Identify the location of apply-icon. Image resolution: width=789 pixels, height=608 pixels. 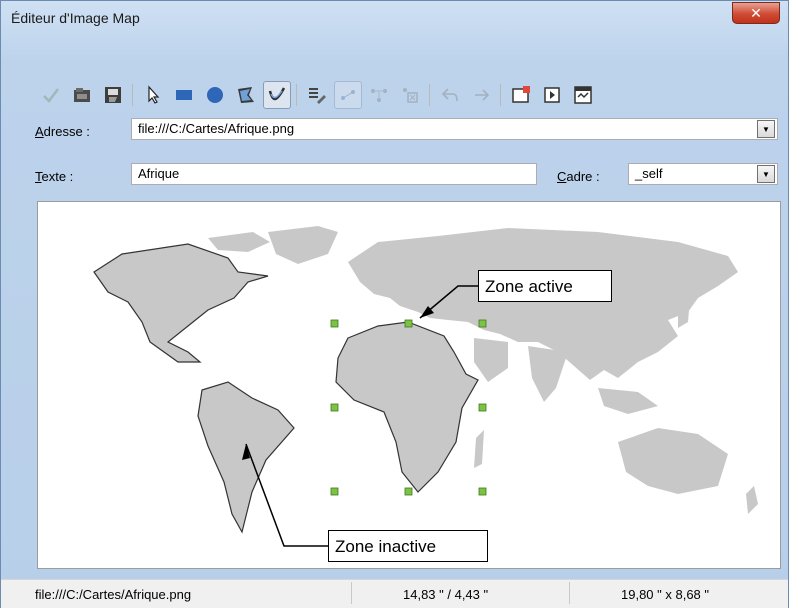
(51, 95).